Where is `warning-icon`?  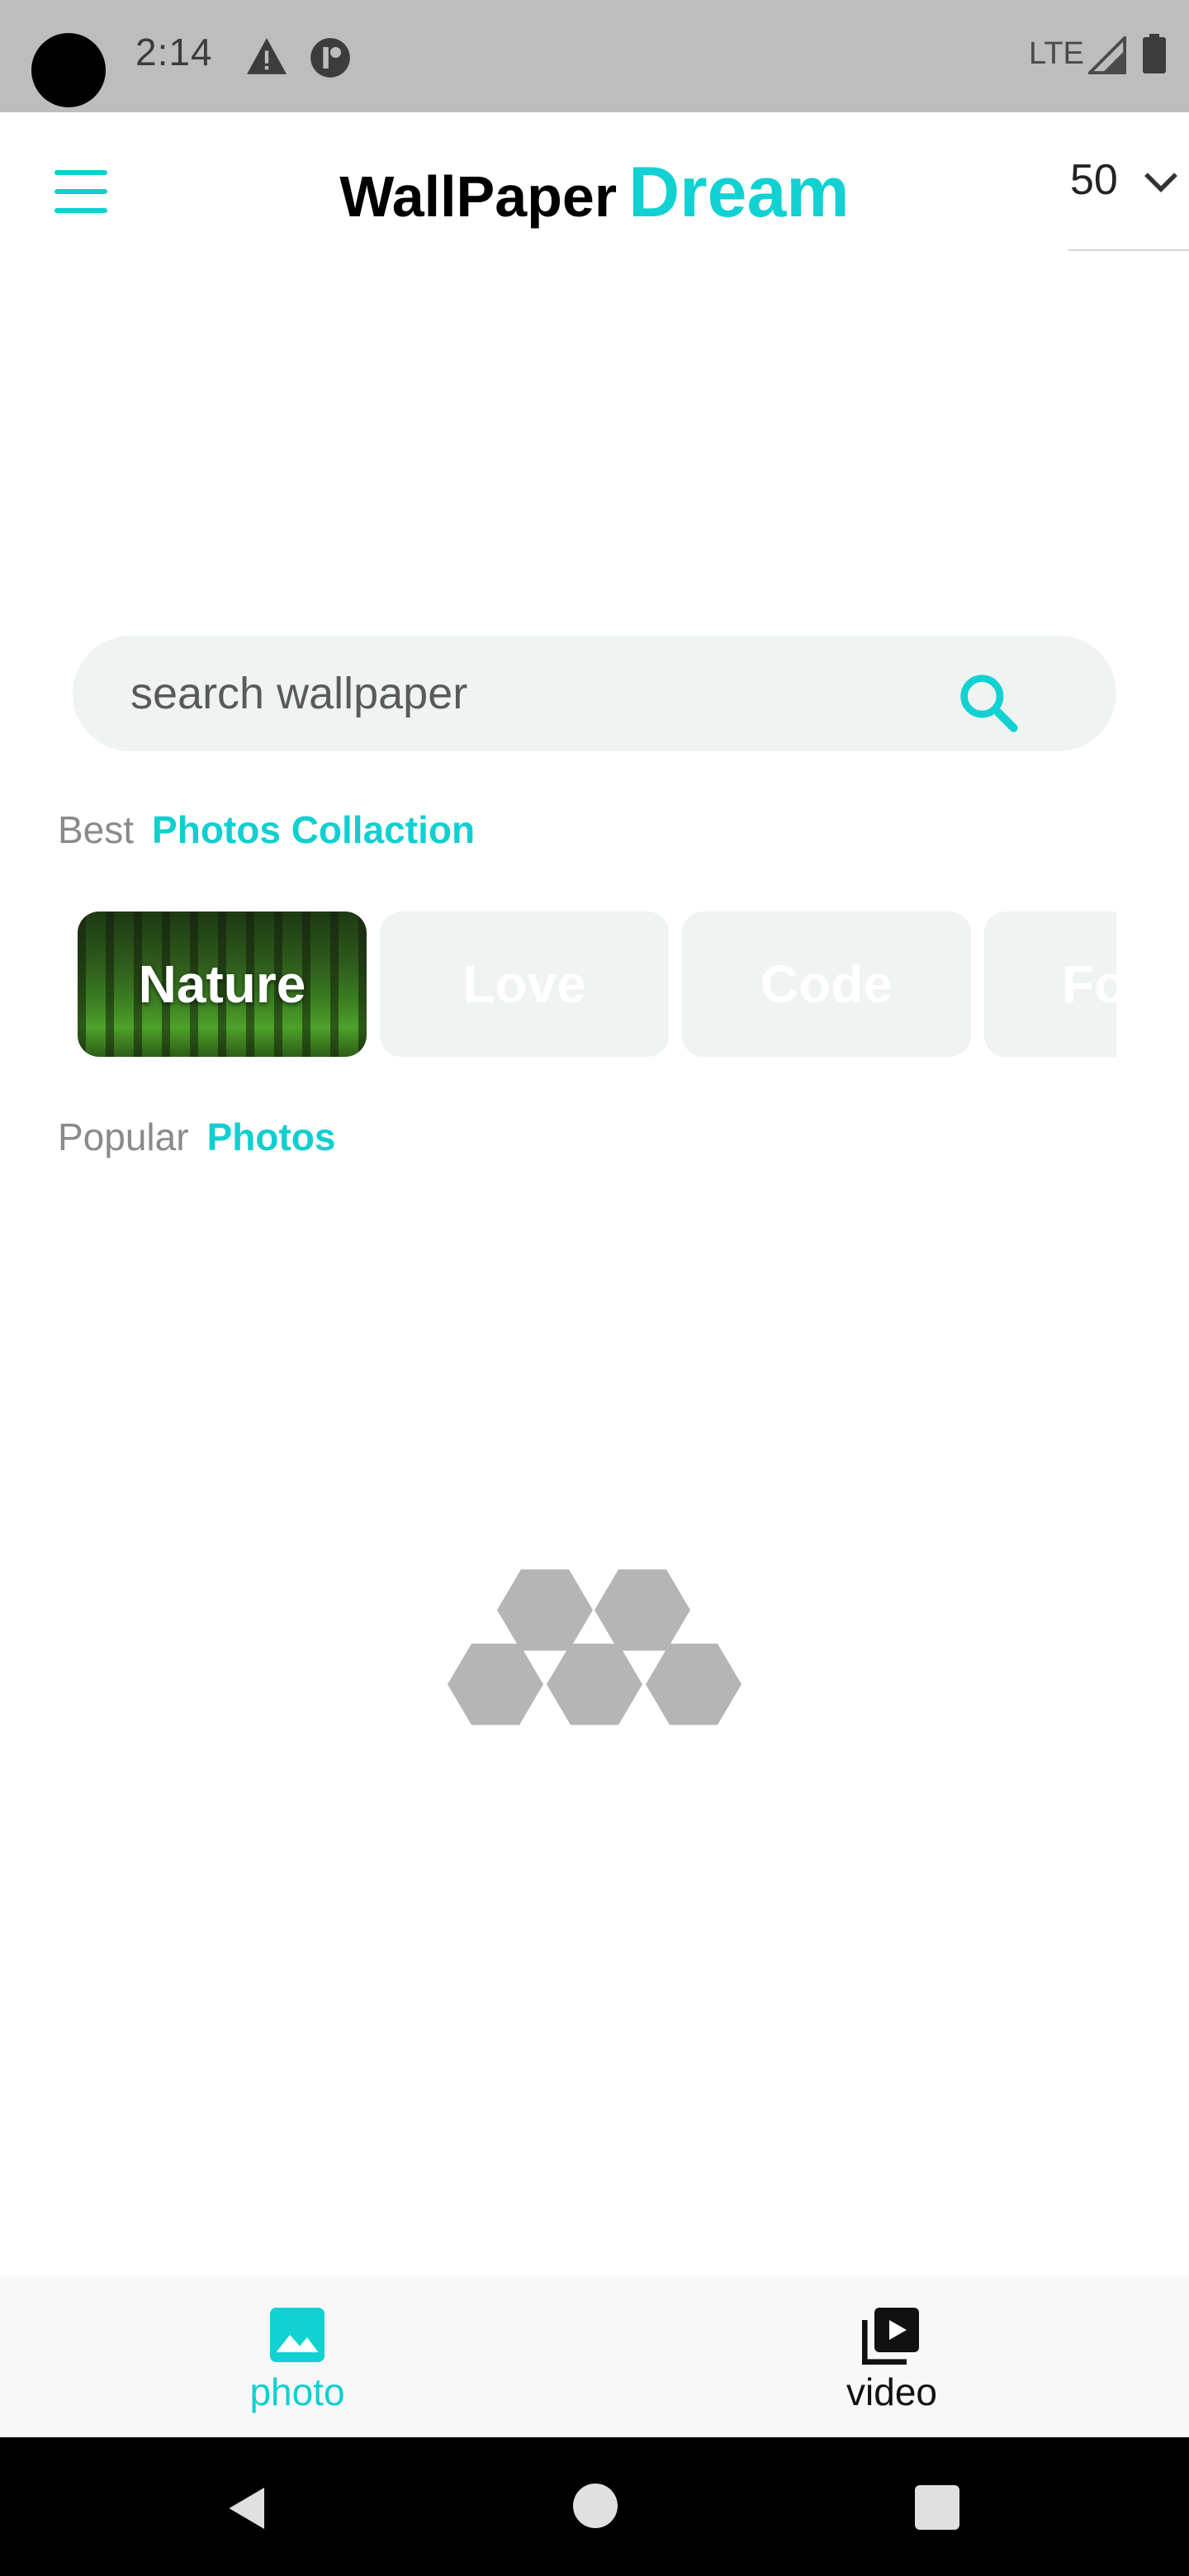
warning-icon is located at coordinates (267, 56).